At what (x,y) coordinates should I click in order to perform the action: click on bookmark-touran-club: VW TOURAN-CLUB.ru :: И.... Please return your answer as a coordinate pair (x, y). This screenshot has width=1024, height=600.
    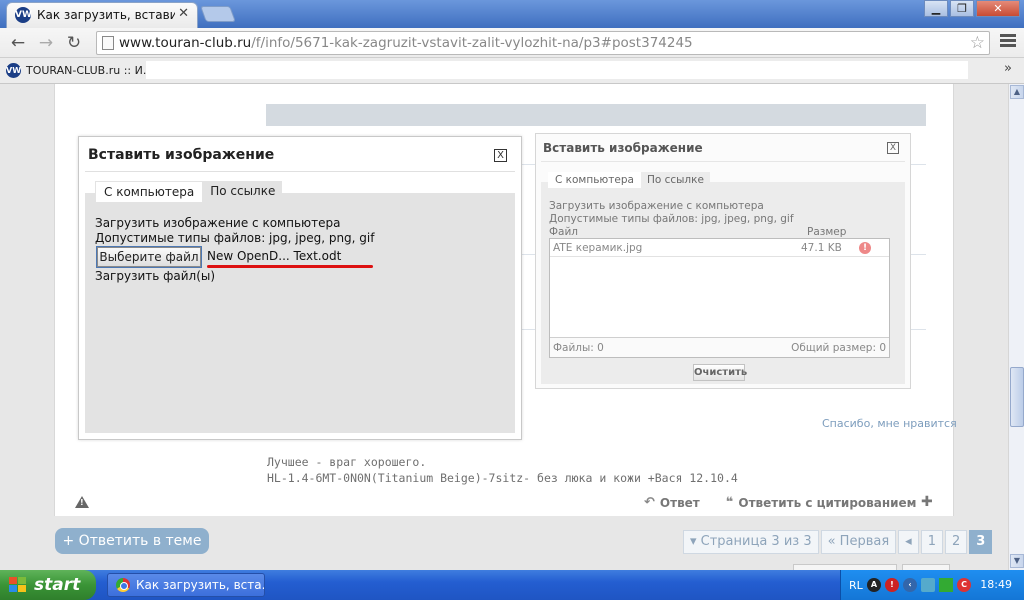
    Looking at the image, I should click on (79, 70).